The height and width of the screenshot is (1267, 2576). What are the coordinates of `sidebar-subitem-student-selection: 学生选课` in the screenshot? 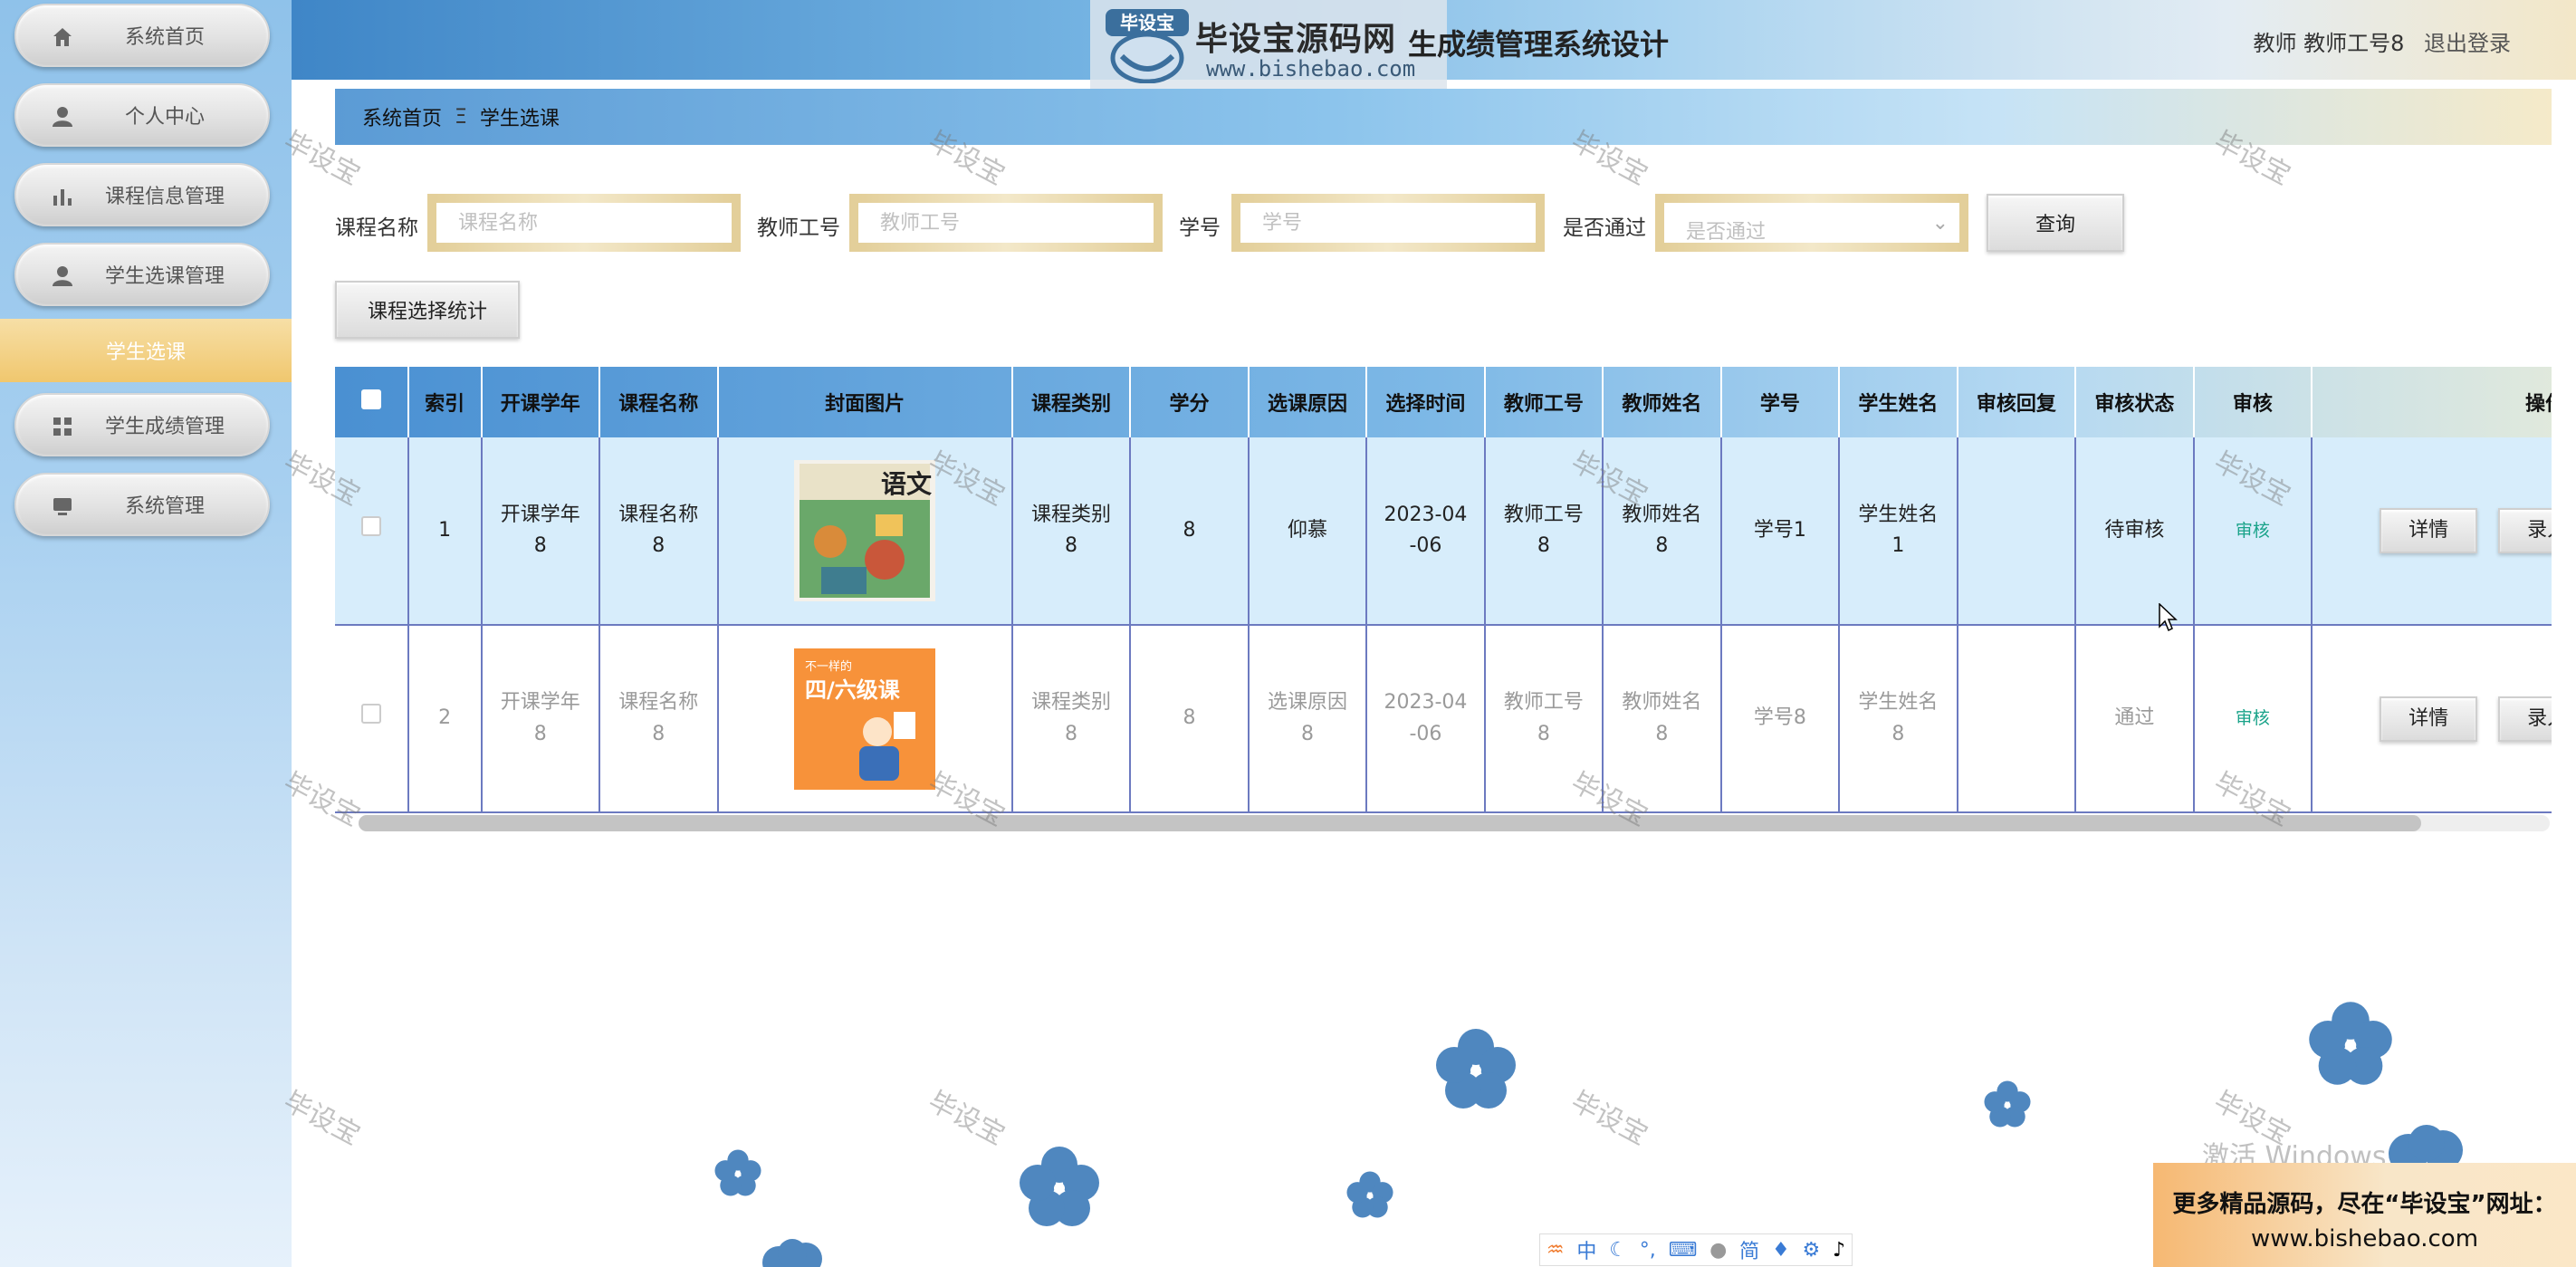 It's located at (146, 350).